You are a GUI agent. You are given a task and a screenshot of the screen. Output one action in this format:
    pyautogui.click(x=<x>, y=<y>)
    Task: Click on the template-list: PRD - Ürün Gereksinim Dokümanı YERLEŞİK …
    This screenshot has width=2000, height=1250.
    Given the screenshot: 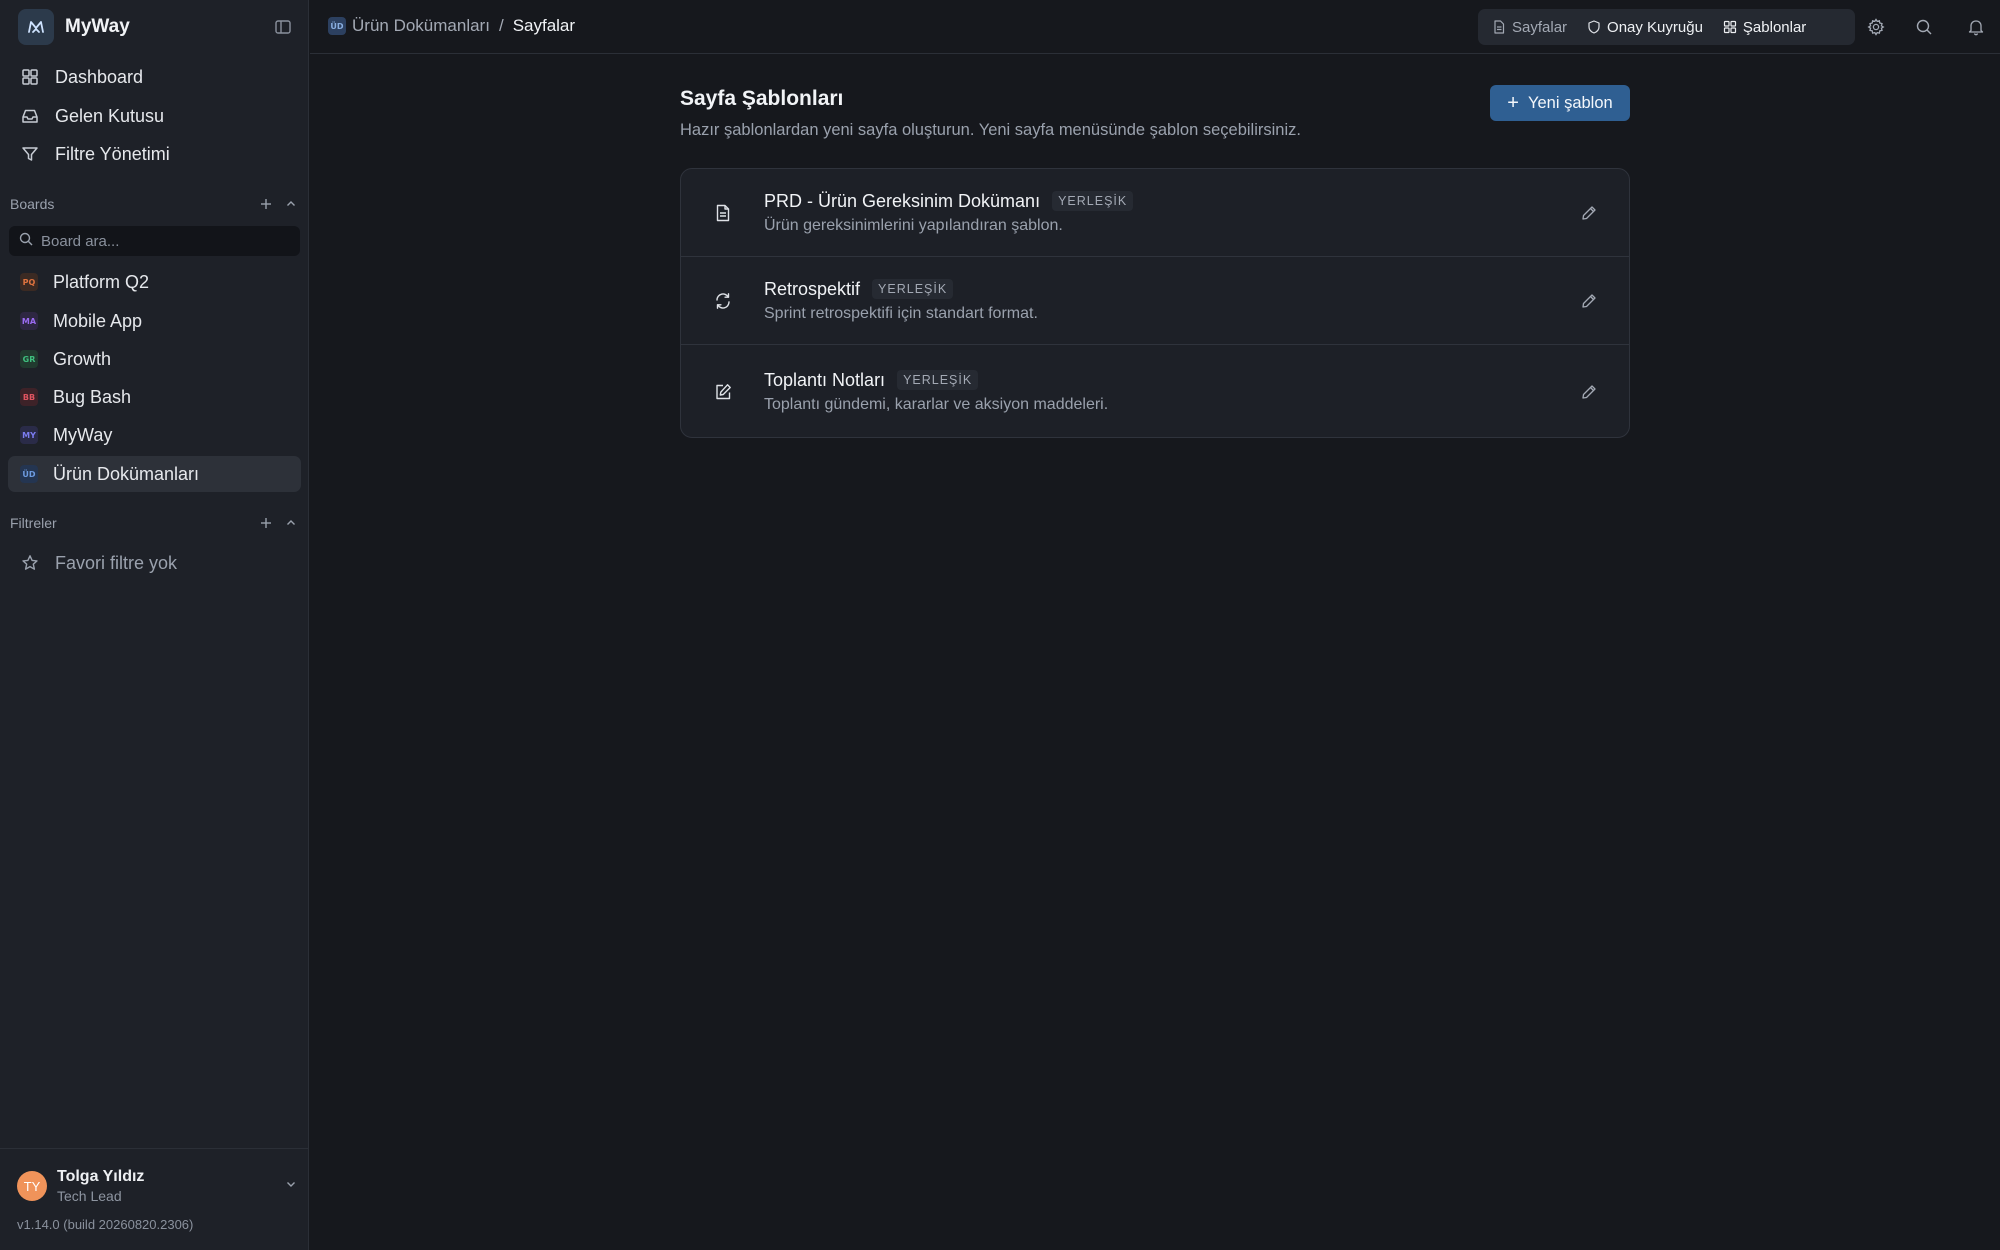 What is the action you would take?
    pyautogui.click(x=1155, y=303)
    